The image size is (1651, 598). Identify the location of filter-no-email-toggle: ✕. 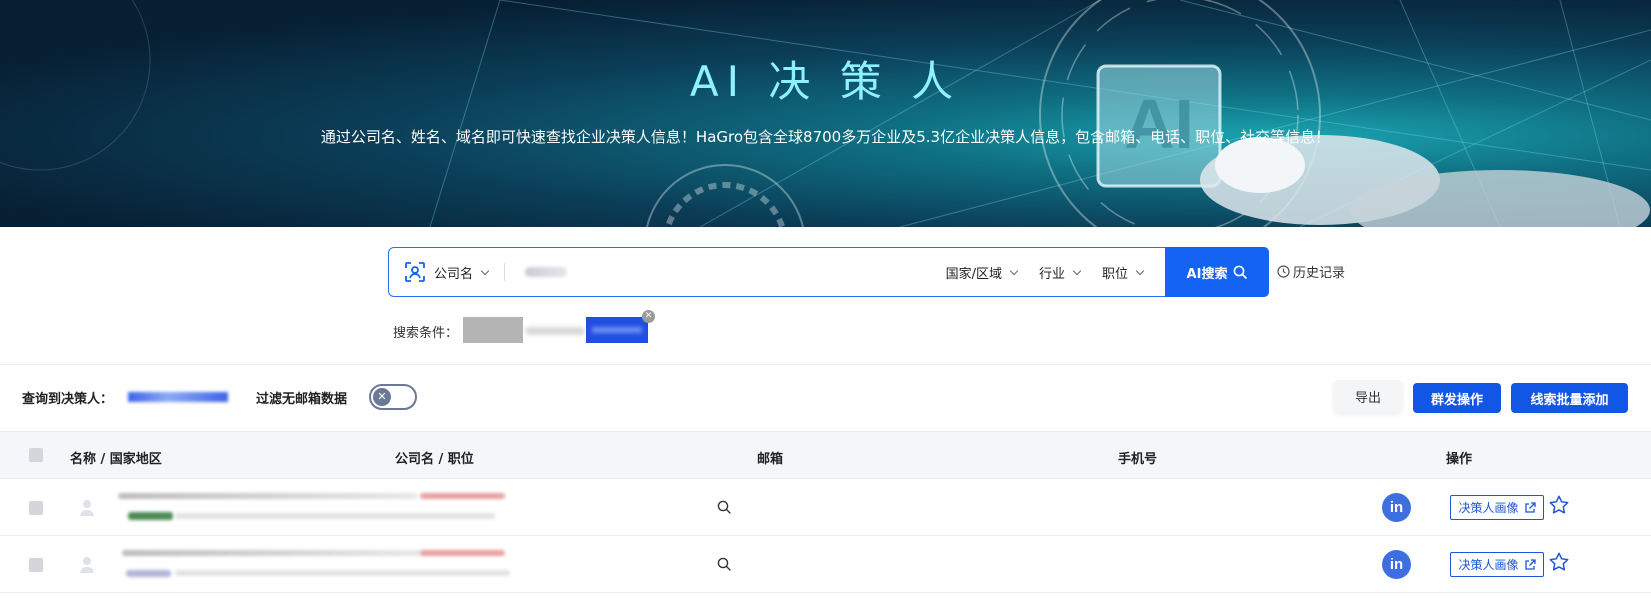
(393, 397).